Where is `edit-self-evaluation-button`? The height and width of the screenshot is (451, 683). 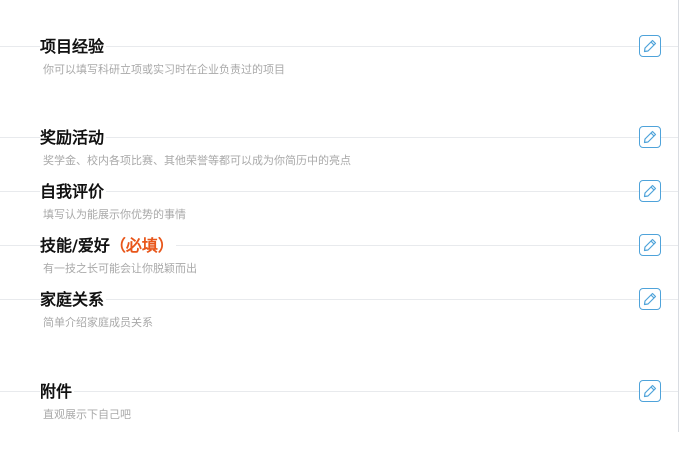
edit-self-evaluation-button is located at coordinates (650, 191).